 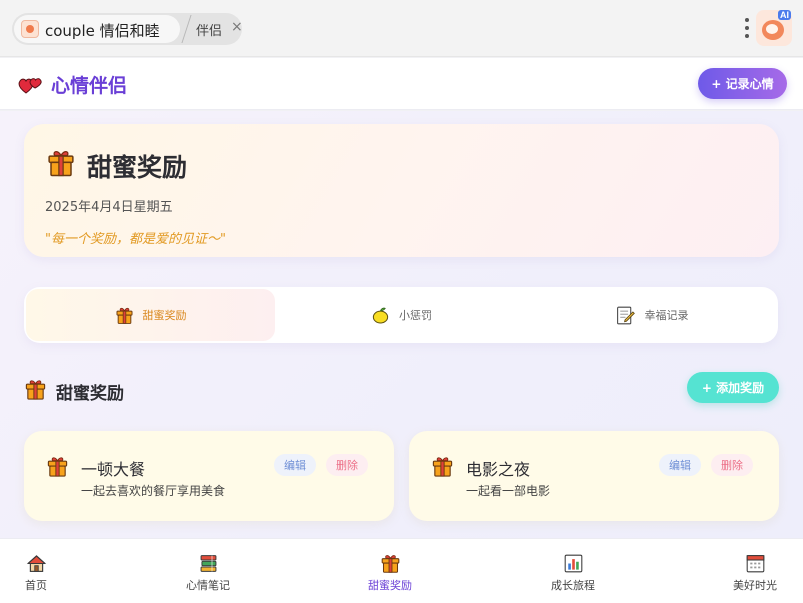 I want to click on reward-description: 一起去喜欢的餐厅享用美食, so click(x=153, y=491).